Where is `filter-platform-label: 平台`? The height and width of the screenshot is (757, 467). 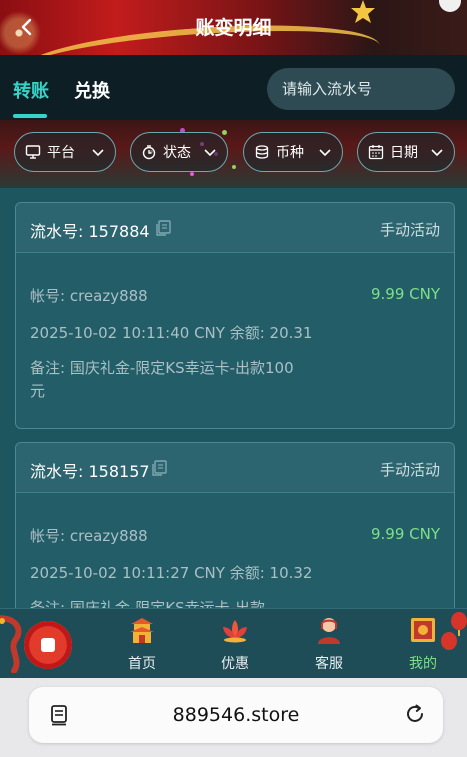 filter-platform-label: 平台 is located at coordinates (61, 153).